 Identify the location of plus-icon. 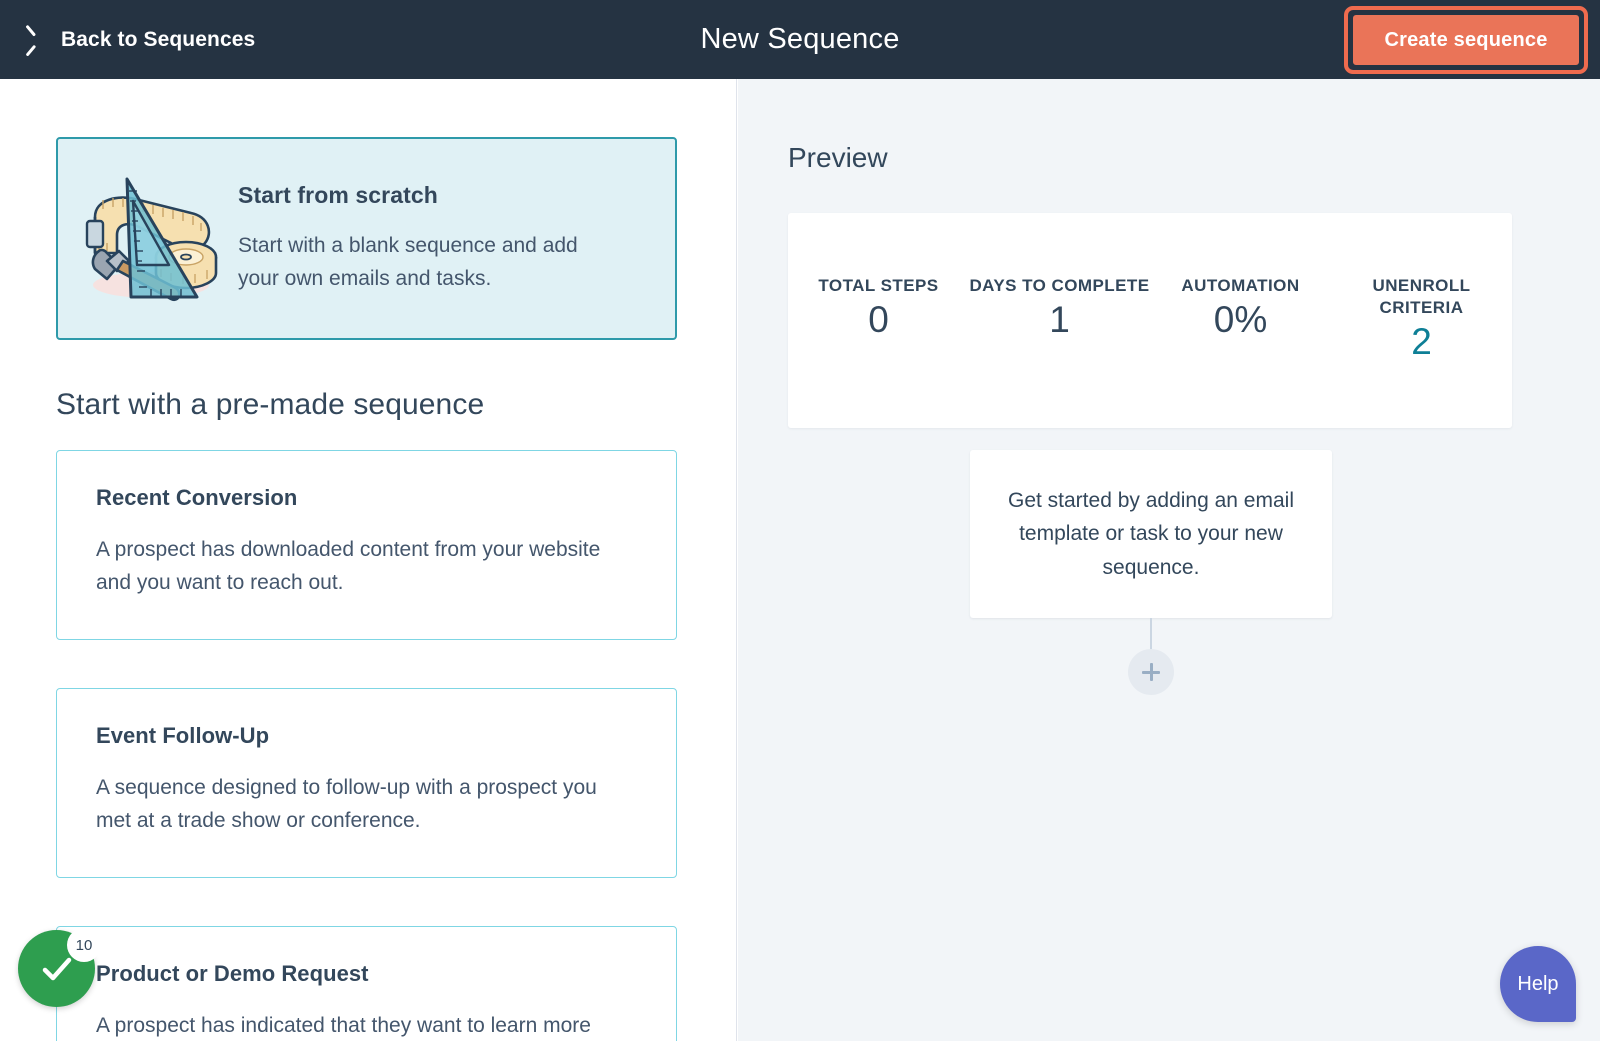
(1151, 672).